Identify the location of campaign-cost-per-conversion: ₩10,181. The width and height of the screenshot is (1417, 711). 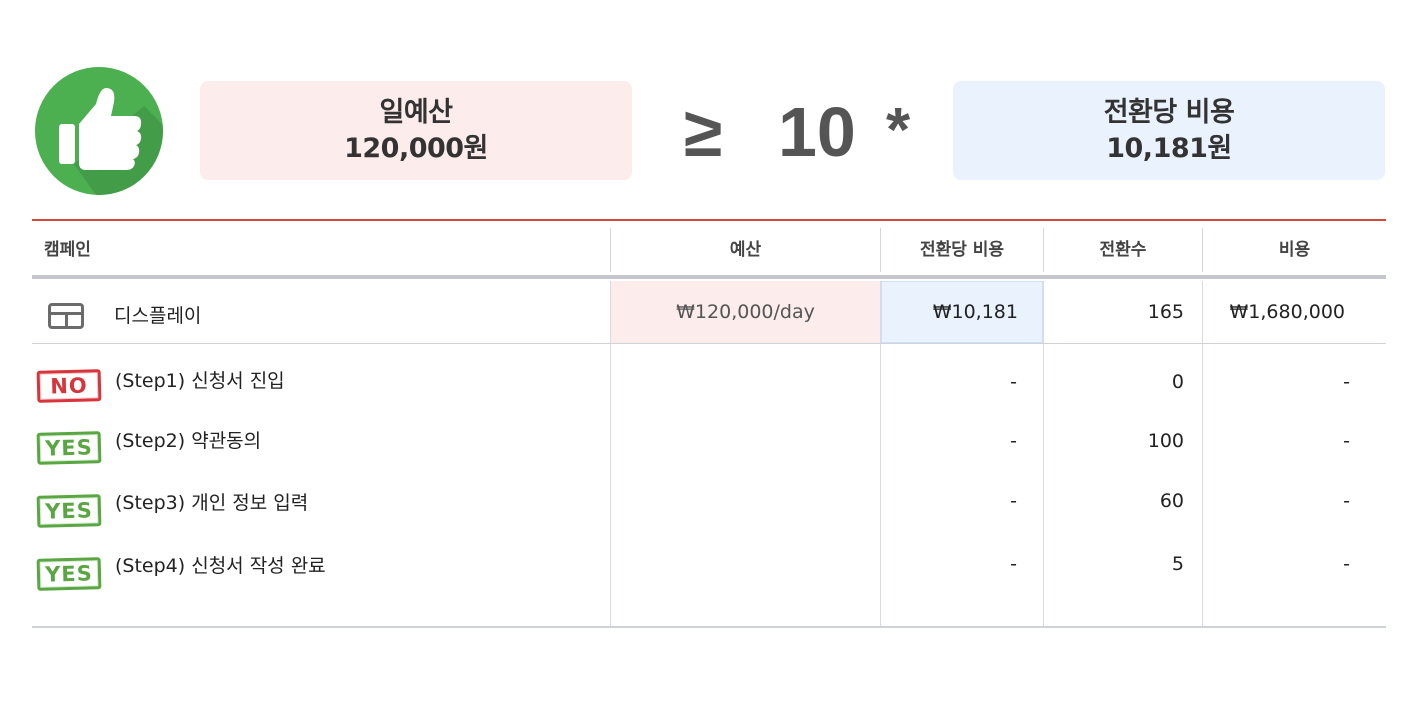
(975, 312).